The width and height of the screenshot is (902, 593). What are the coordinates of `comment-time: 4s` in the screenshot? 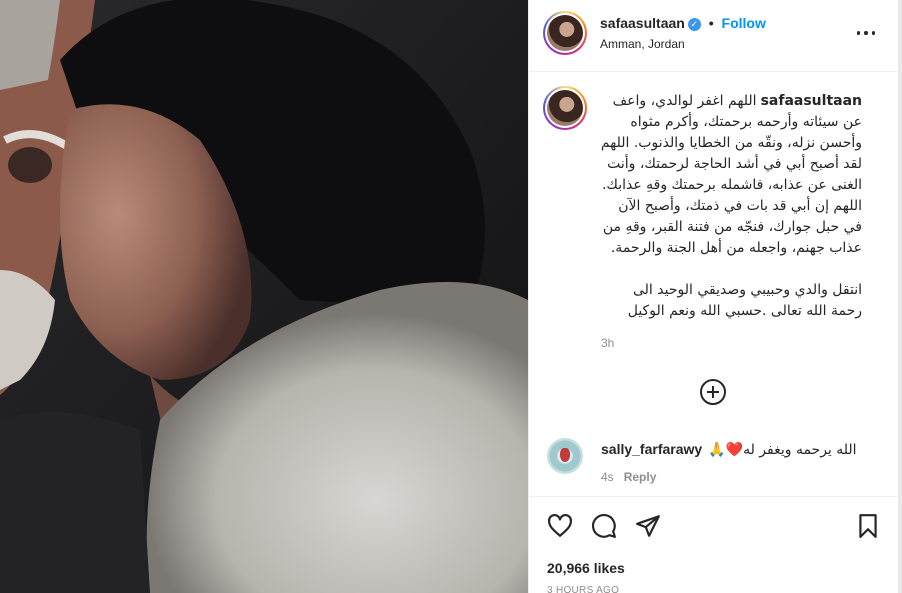 It's located at (607, 477).